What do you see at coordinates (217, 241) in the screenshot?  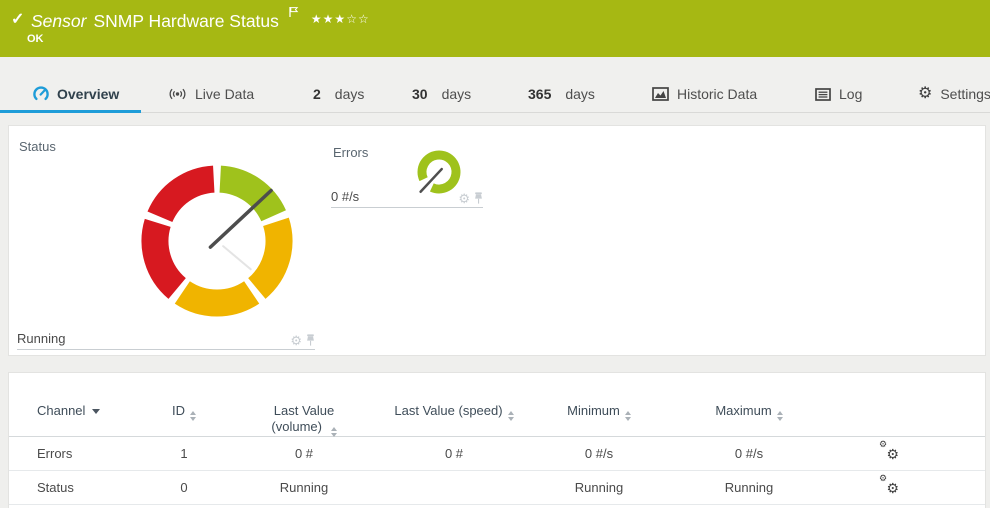 I see `status-gauge` at bounding box center [217, 241].